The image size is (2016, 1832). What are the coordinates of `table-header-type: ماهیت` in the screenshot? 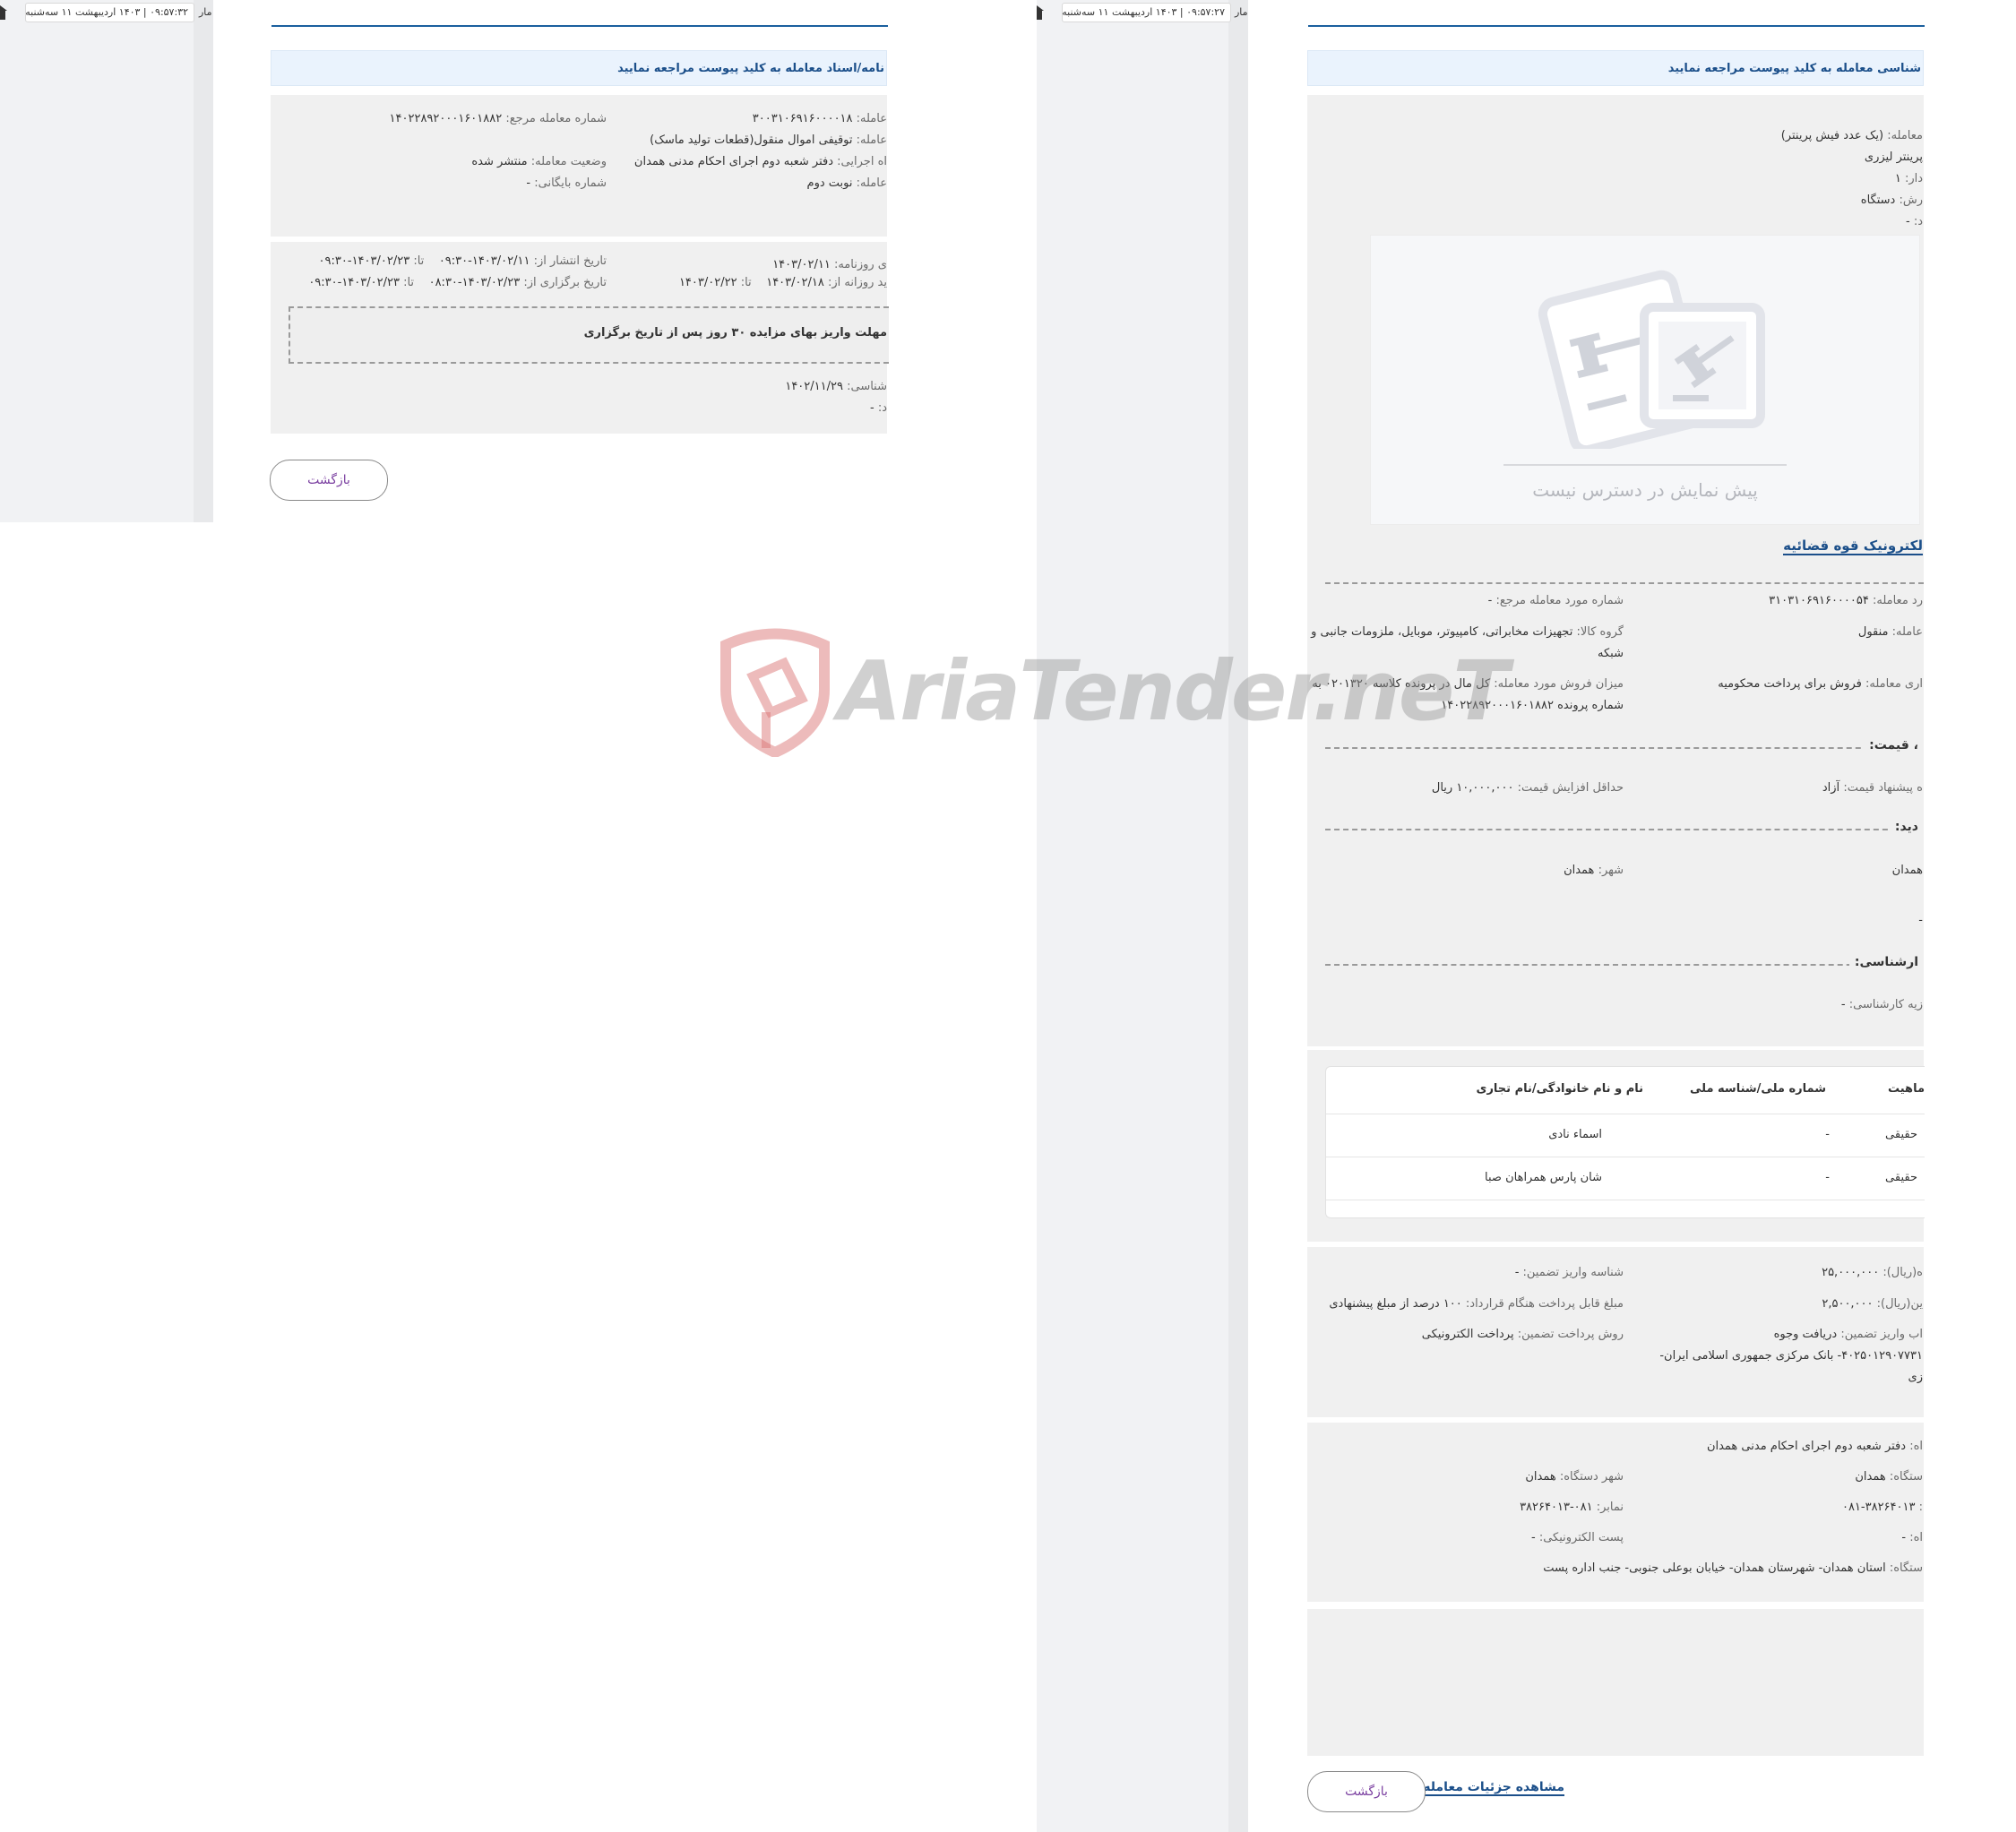 It's located at (1906, 1089).